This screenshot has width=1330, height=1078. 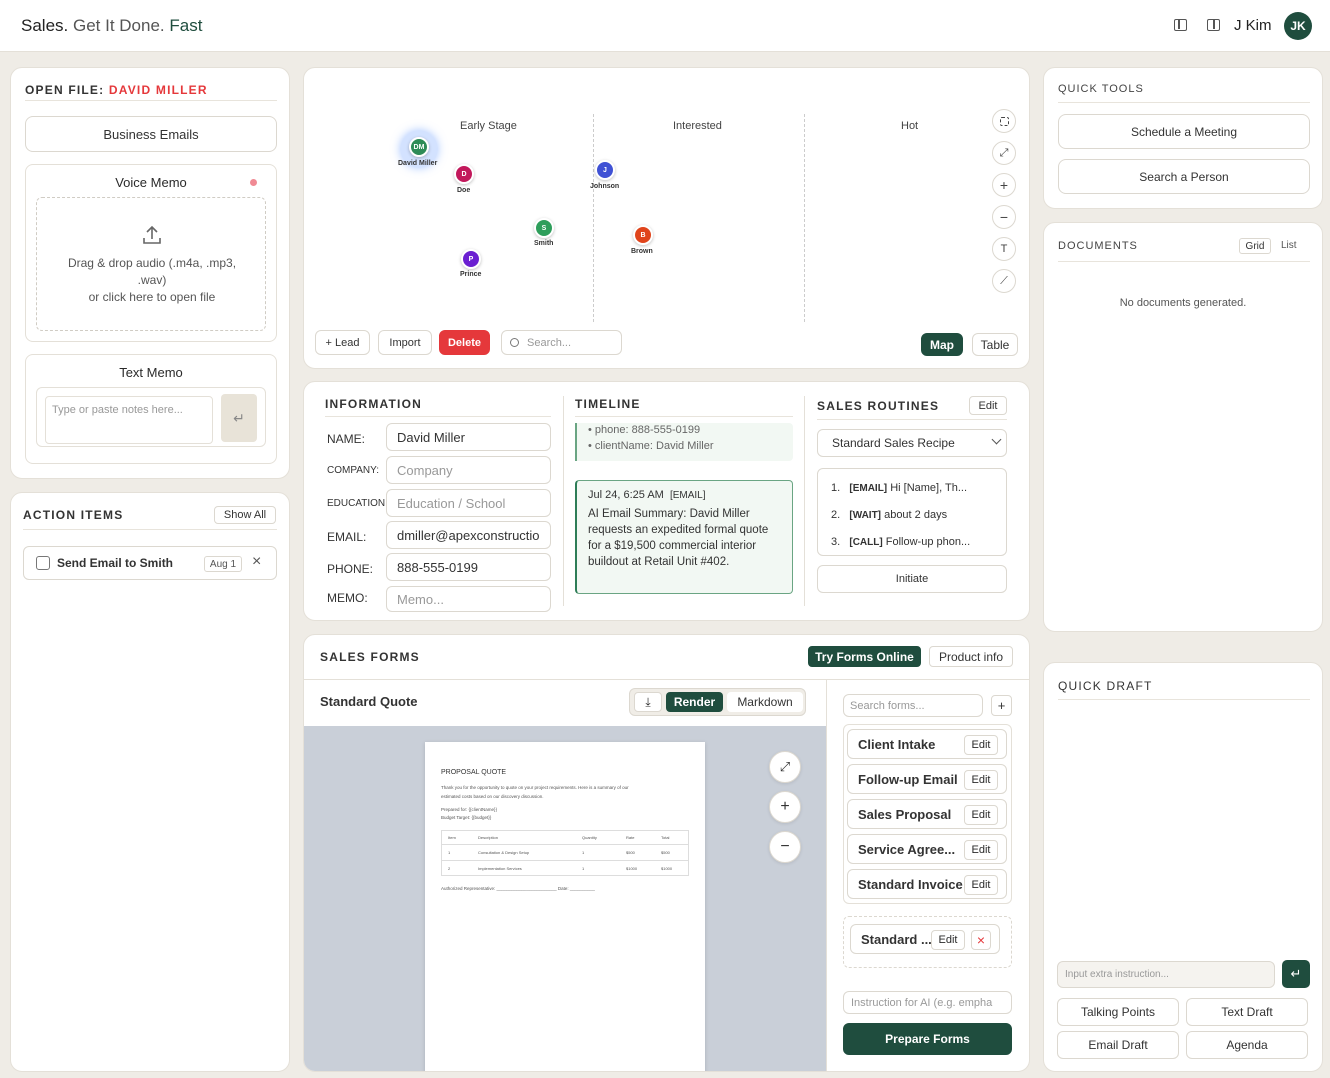 I want to click on routine-step: 2. [WAIT] about 2 days, so click(x=889, y=515).